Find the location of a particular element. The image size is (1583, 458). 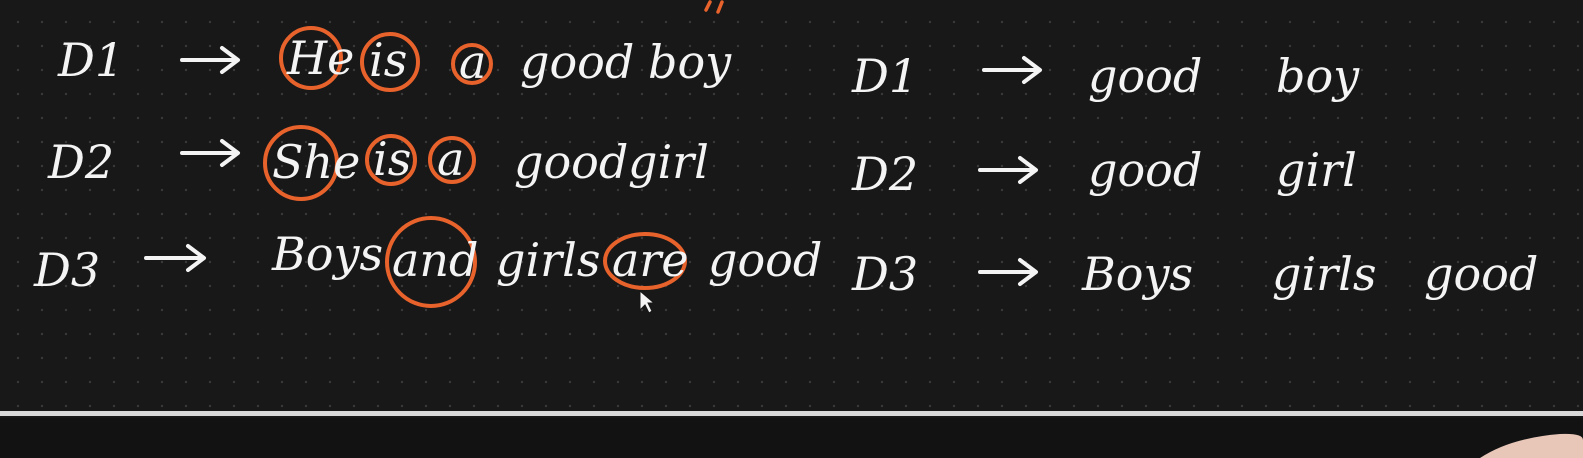

left-word-boy: boy is located at coordinates (690, 62).